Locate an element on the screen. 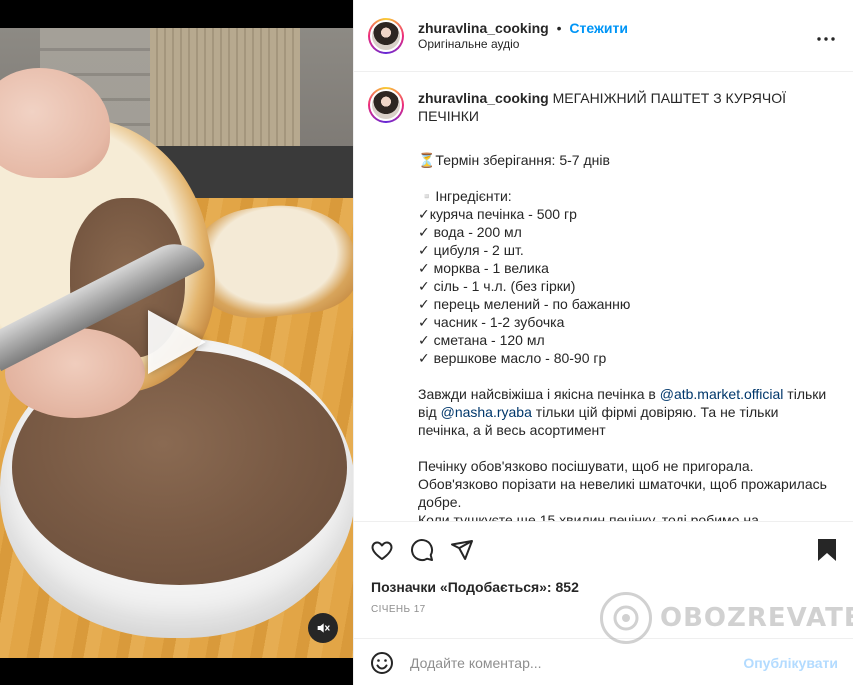 The image size is (853, 685). send-icon is located at coordinates (462, 550).